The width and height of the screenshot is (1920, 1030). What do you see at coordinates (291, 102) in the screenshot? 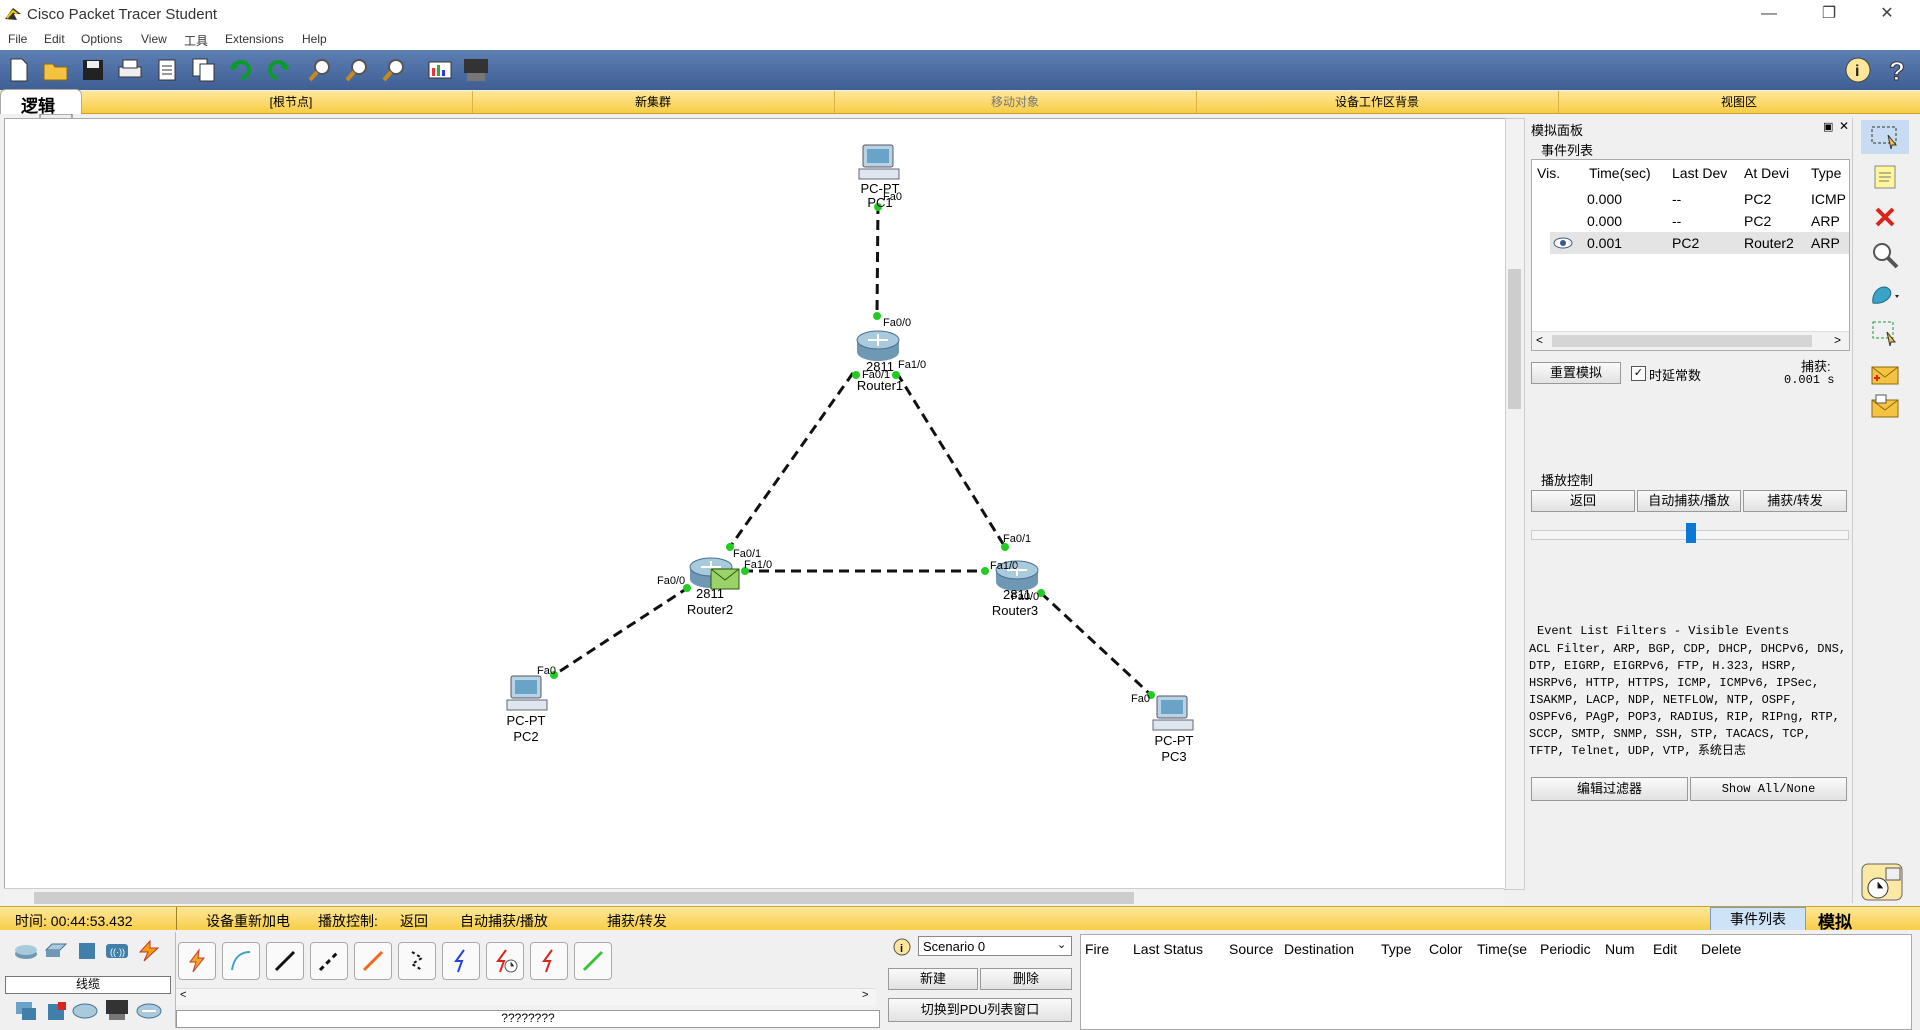
I see `root-node-link: [根节点]` at bounding box center [291, 102].